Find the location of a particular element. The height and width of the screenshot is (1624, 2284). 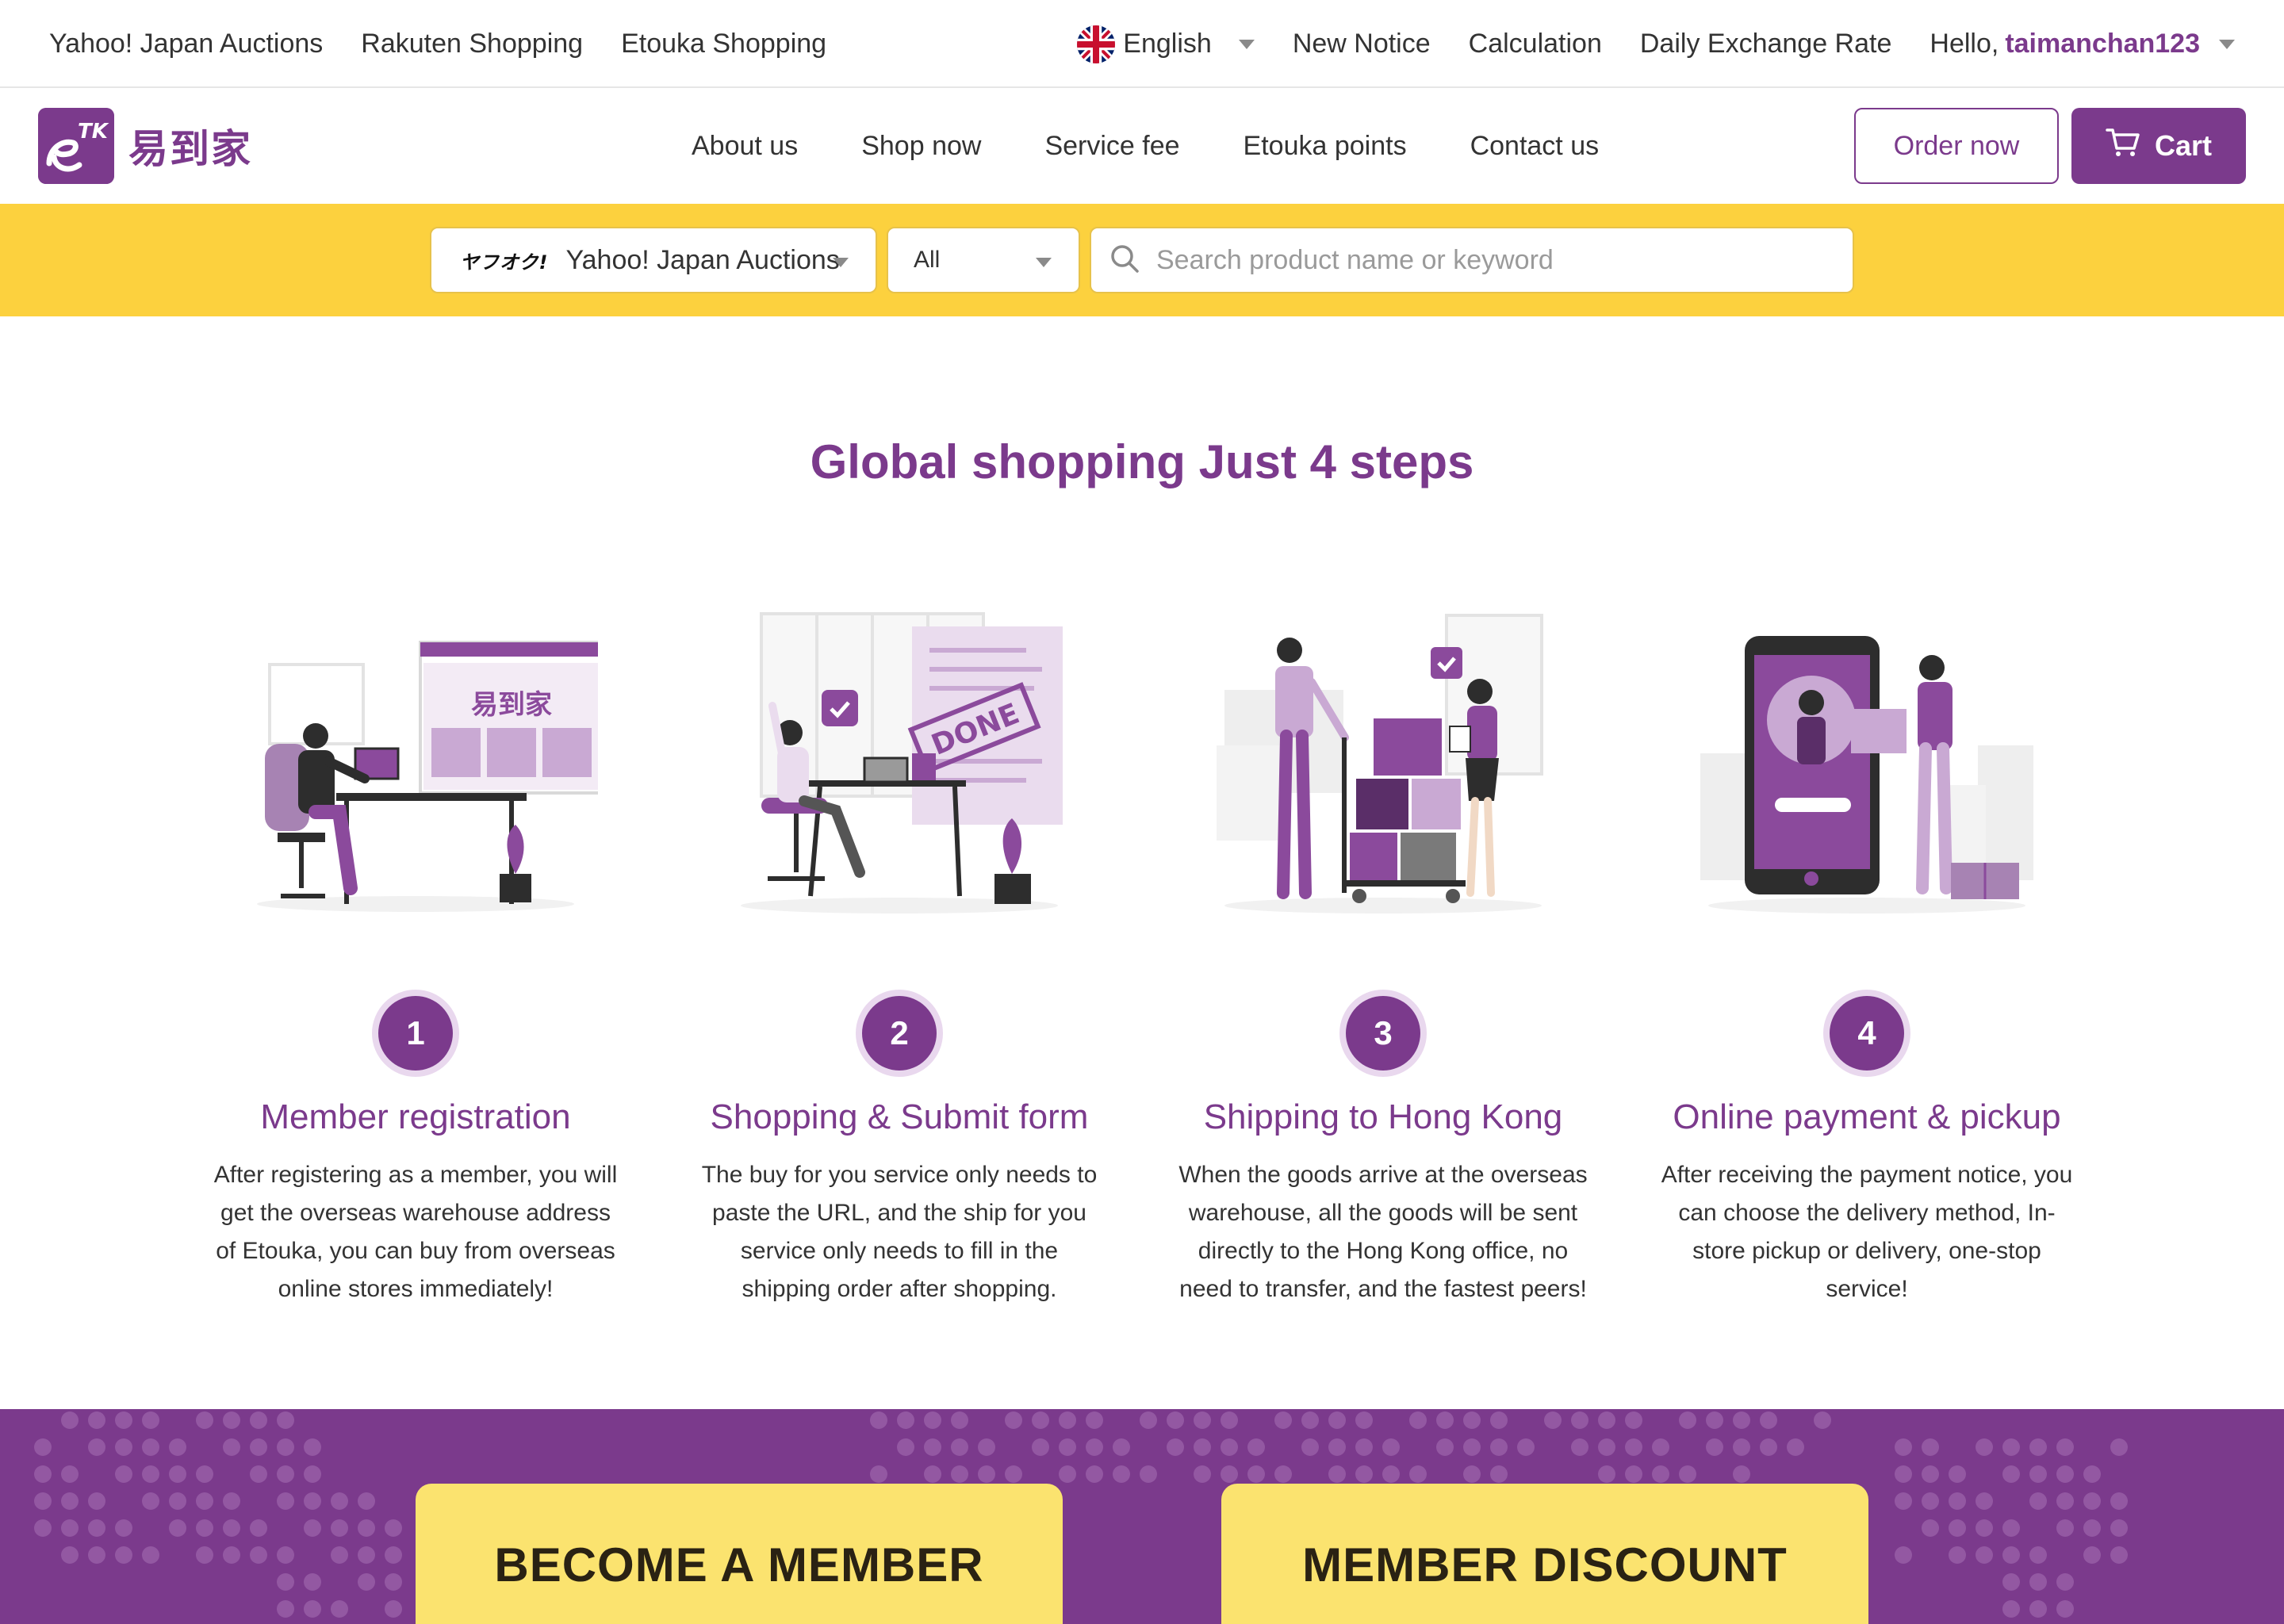

search-bar: ヤフオク! Yahoo! Japan Auctions All is located at coordinates (1142, 260).